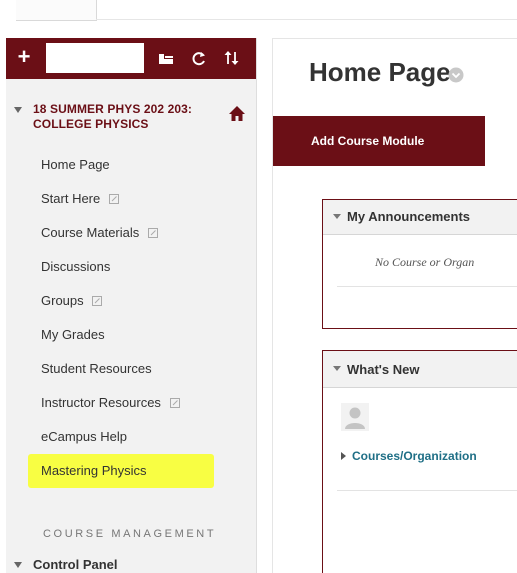 Image resolution: width=517 pixels, height=573 pixels. I want to click on page-title-row: Home Page, so click(395, 79).